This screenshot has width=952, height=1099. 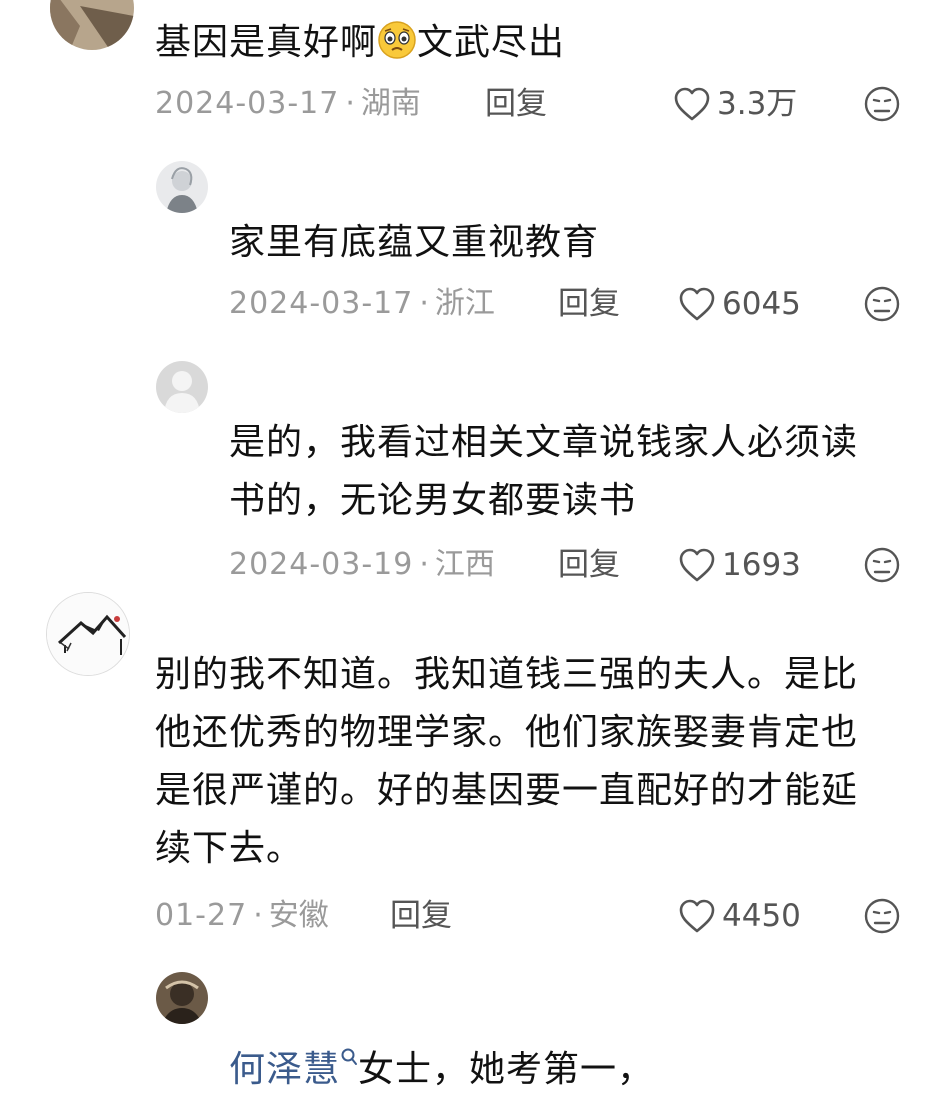 What do you see at coordinates (544, 442) in the screenshot?
I see `comment-line: 是的，我看过相关文章说钱家人必须读` at bounding box center [544, 442].